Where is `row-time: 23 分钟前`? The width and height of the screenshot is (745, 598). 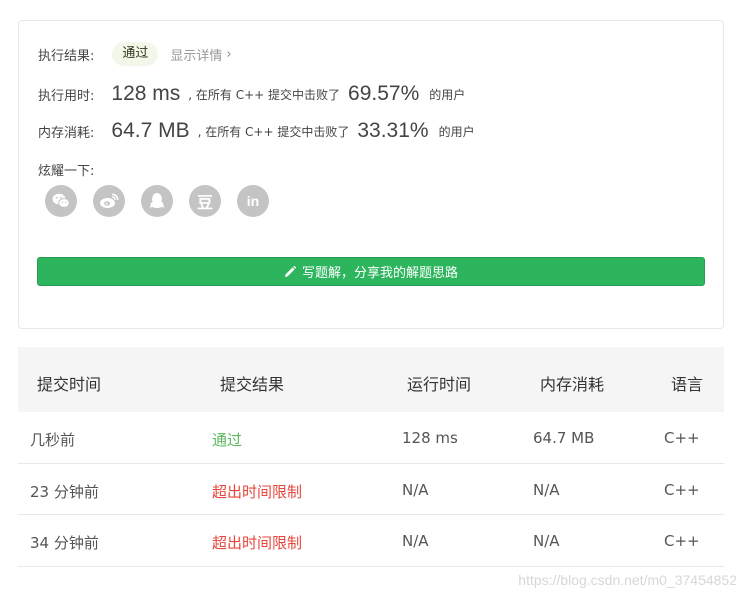
row-time: 23 分钟前 is located at coordinates (64, 491).